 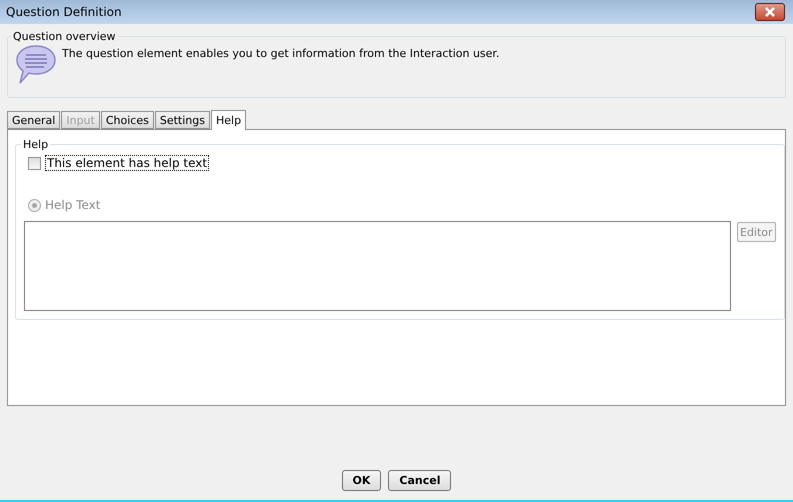 I want to click on dialog-button: OK, so click(x=362, y=480).